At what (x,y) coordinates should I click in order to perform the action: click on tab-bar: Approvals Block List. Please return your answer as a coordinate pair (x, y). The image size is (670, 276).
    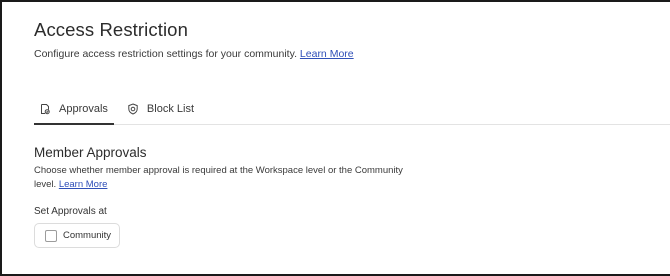
    Looking at the image, I should click on (114, 112).